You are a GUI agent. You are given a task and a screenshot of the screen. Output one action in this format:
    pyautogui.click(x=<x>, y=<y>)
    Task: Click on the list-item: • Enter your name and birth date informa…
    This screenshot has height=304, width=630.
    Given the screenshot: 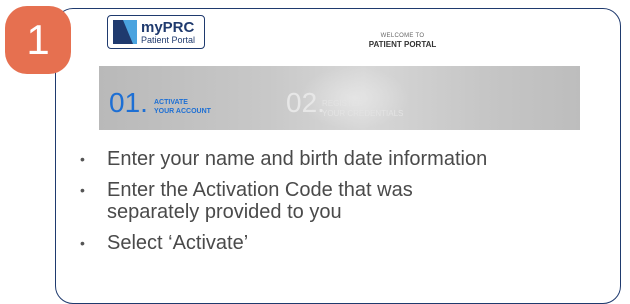 What is the action you would take?
    pyautogui.click(x=293, y=159)
    